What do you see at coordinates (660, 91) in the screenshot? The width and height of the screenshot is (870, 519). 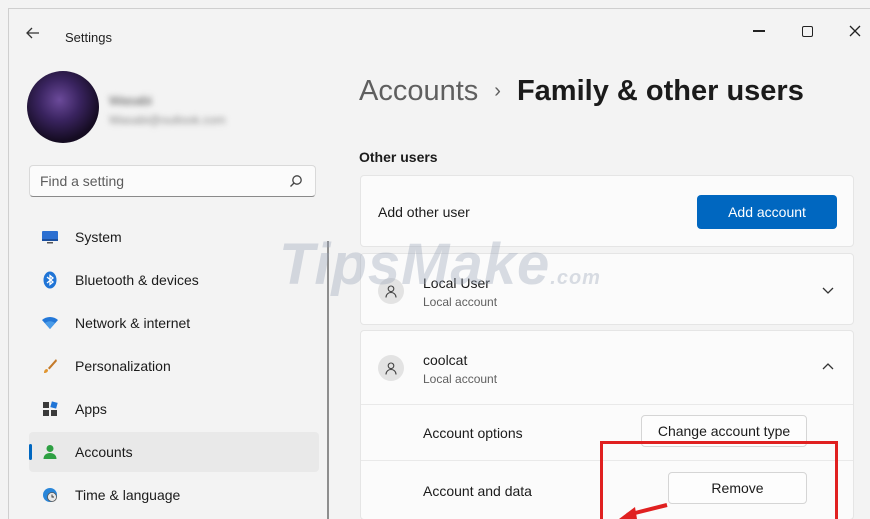 I see `page-title: Family & other users` at bounding box center [660, 91].